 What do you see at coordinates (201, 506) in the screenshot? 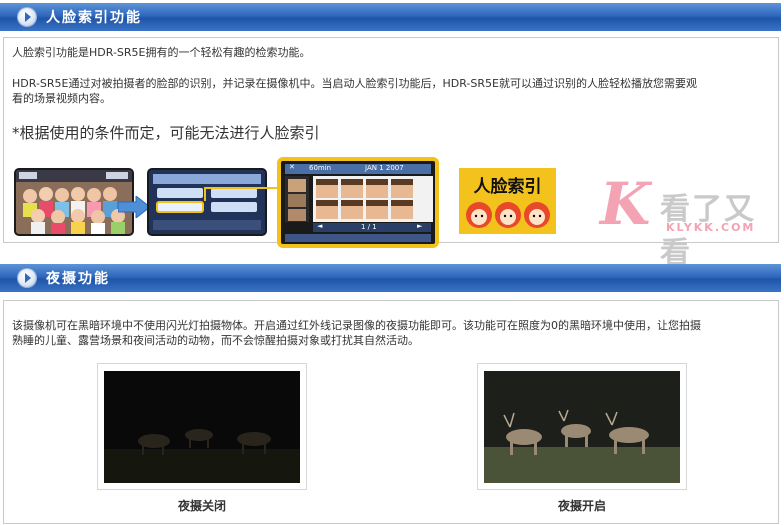
I see `caption-night-shot-off: 夜摄关闭` at bounding box center [201, 506].